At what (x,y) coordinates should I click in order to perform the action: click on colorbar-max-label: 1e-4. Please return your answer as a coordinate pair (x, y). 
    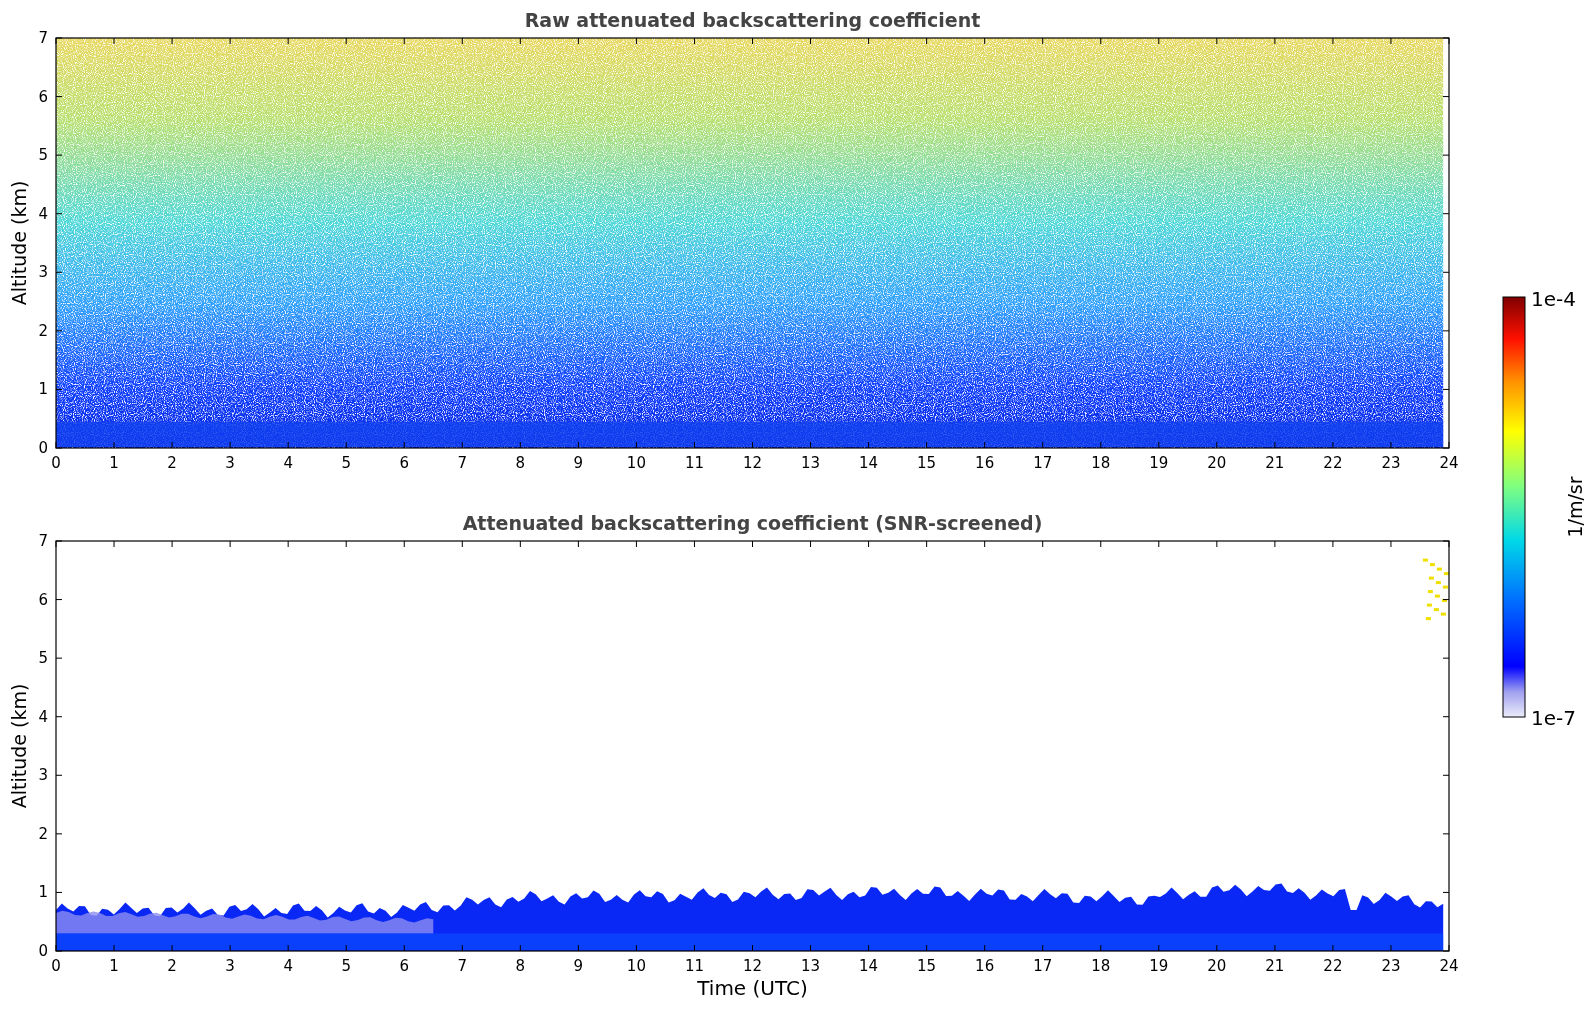
    Looking at the image, I should click on (1553, 299).